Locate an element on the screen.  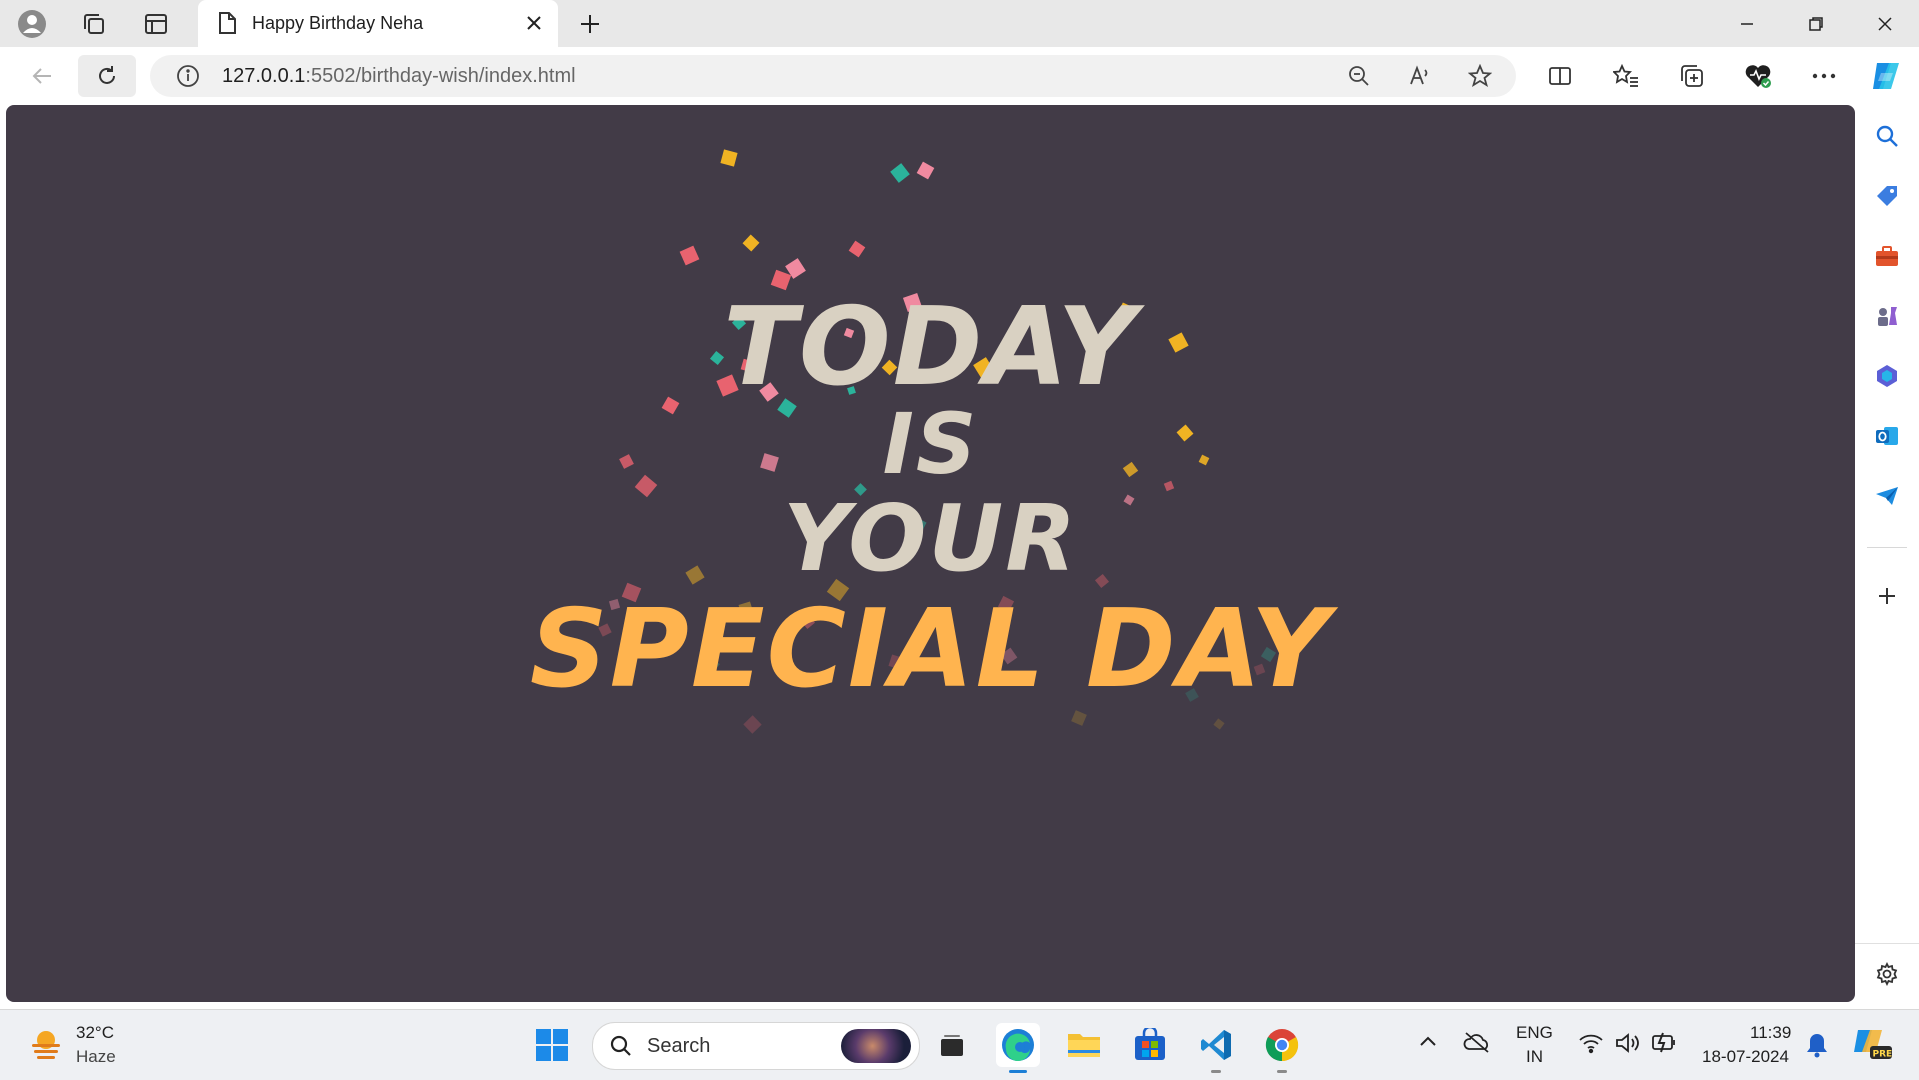
tools-briefcase-icon is located at coordinates (1887, 256).